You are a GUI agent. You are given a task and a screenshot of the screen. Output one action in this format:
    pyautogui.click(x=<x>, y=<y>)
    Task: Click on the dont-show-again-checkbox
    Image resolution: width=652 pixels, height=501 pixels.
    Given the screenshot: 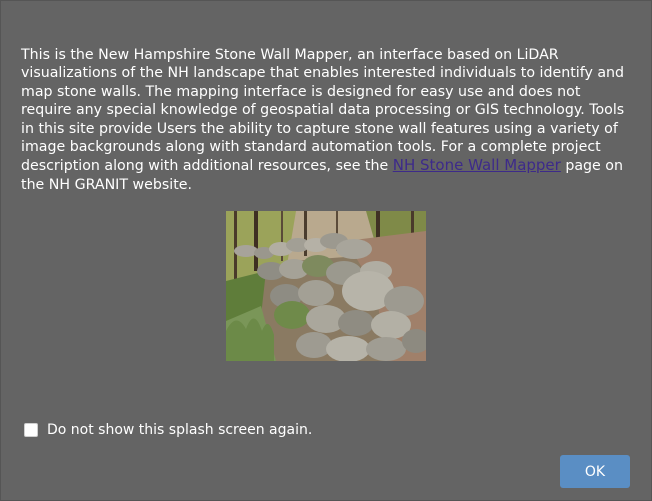 What is the action you would take?
    pyautogui.click(x=31, y=430)
    